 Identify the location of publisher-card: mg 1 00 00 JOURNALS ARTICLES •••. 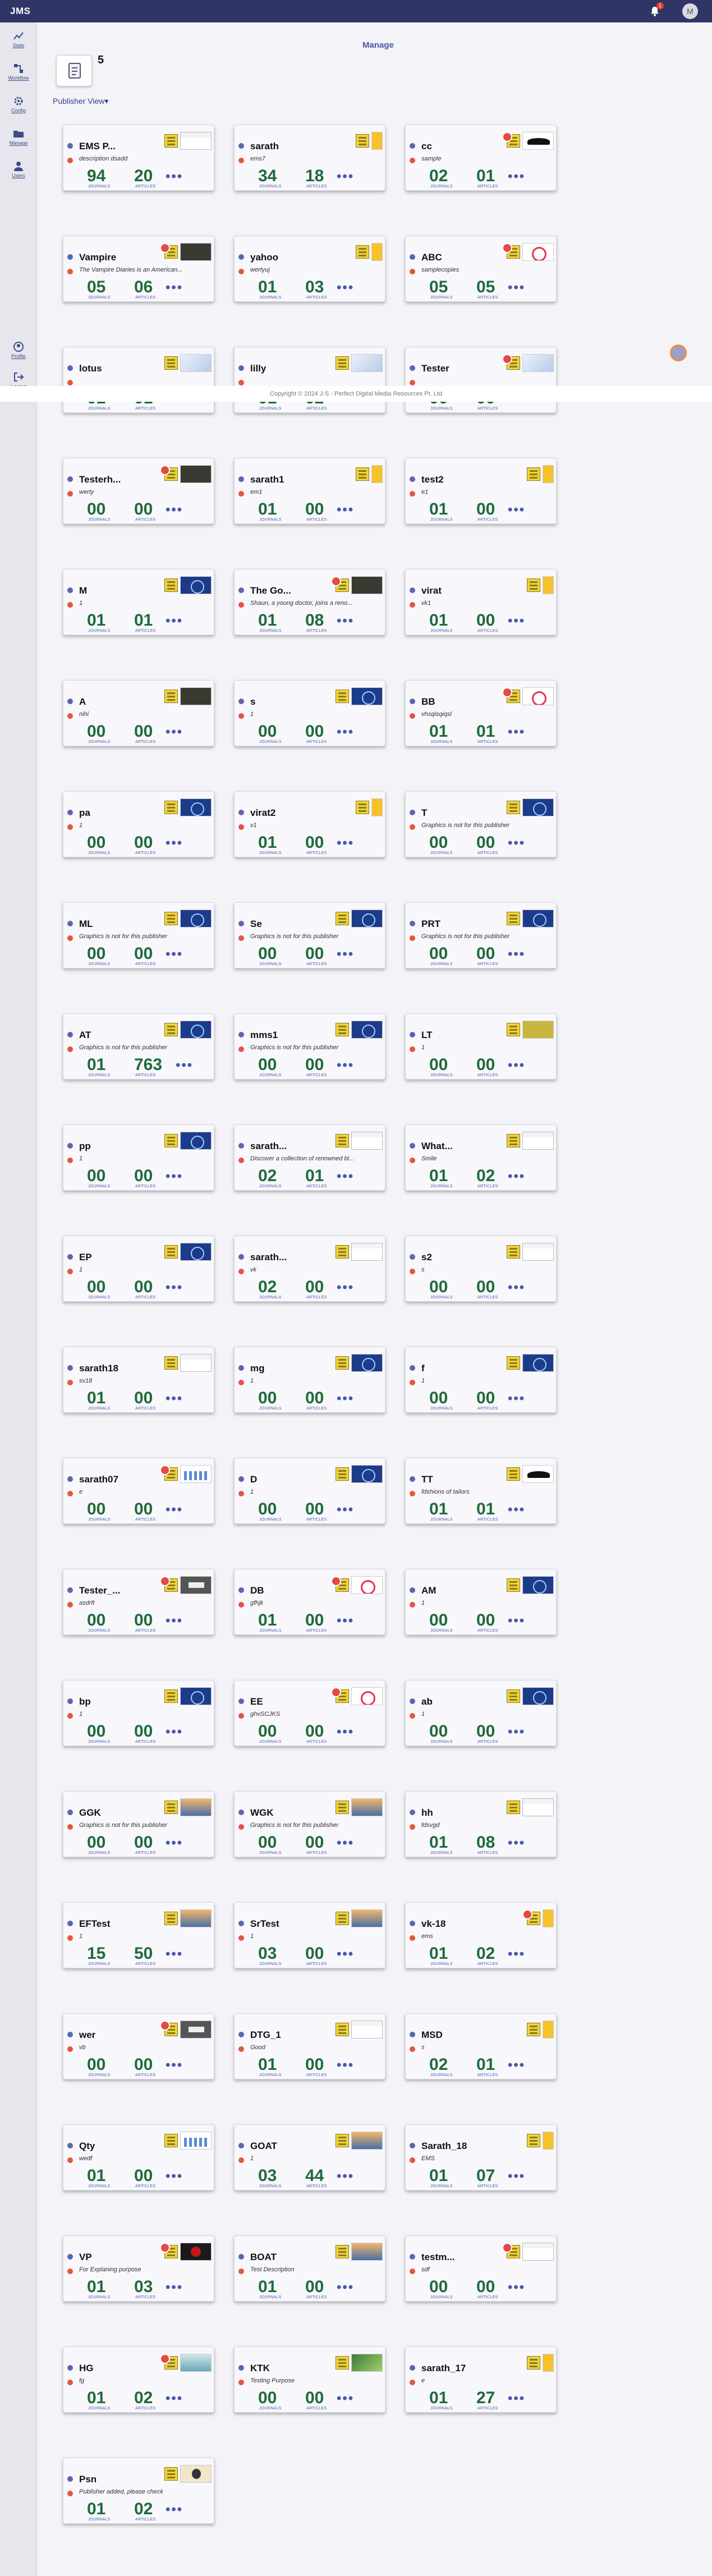
(309, 1380).